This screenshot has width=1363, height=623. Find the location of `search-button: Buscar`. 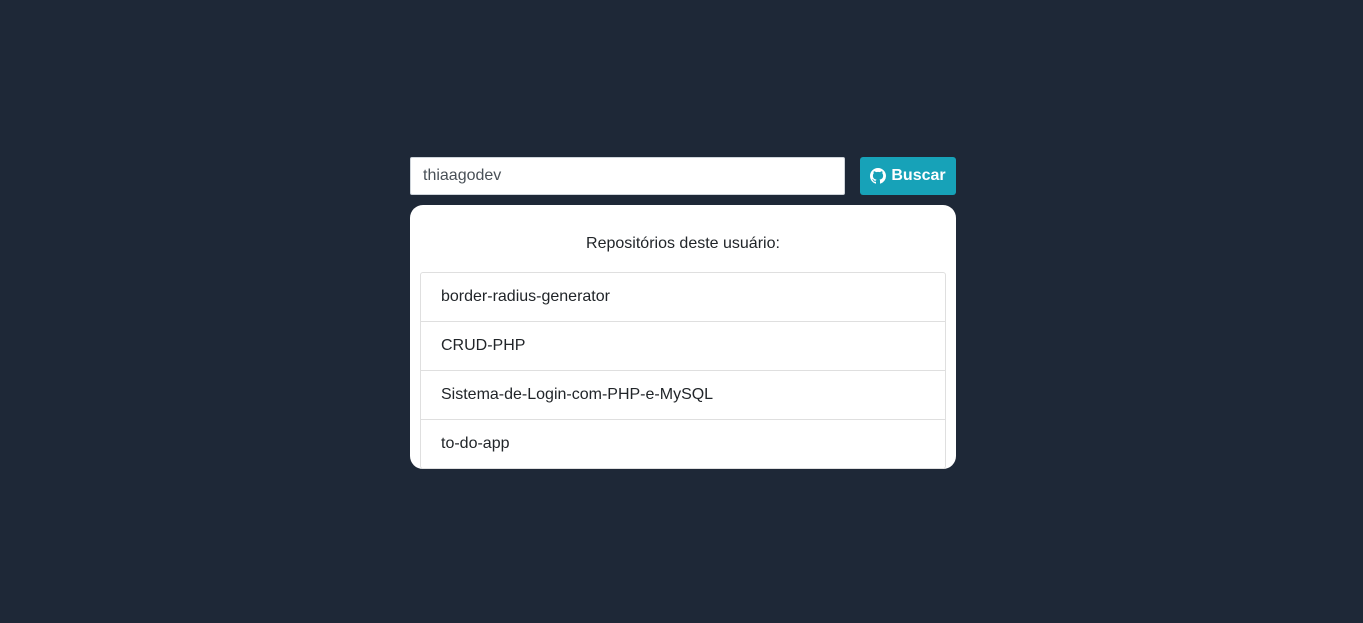

search-button: Buscar is located at coordinates (908, 176).